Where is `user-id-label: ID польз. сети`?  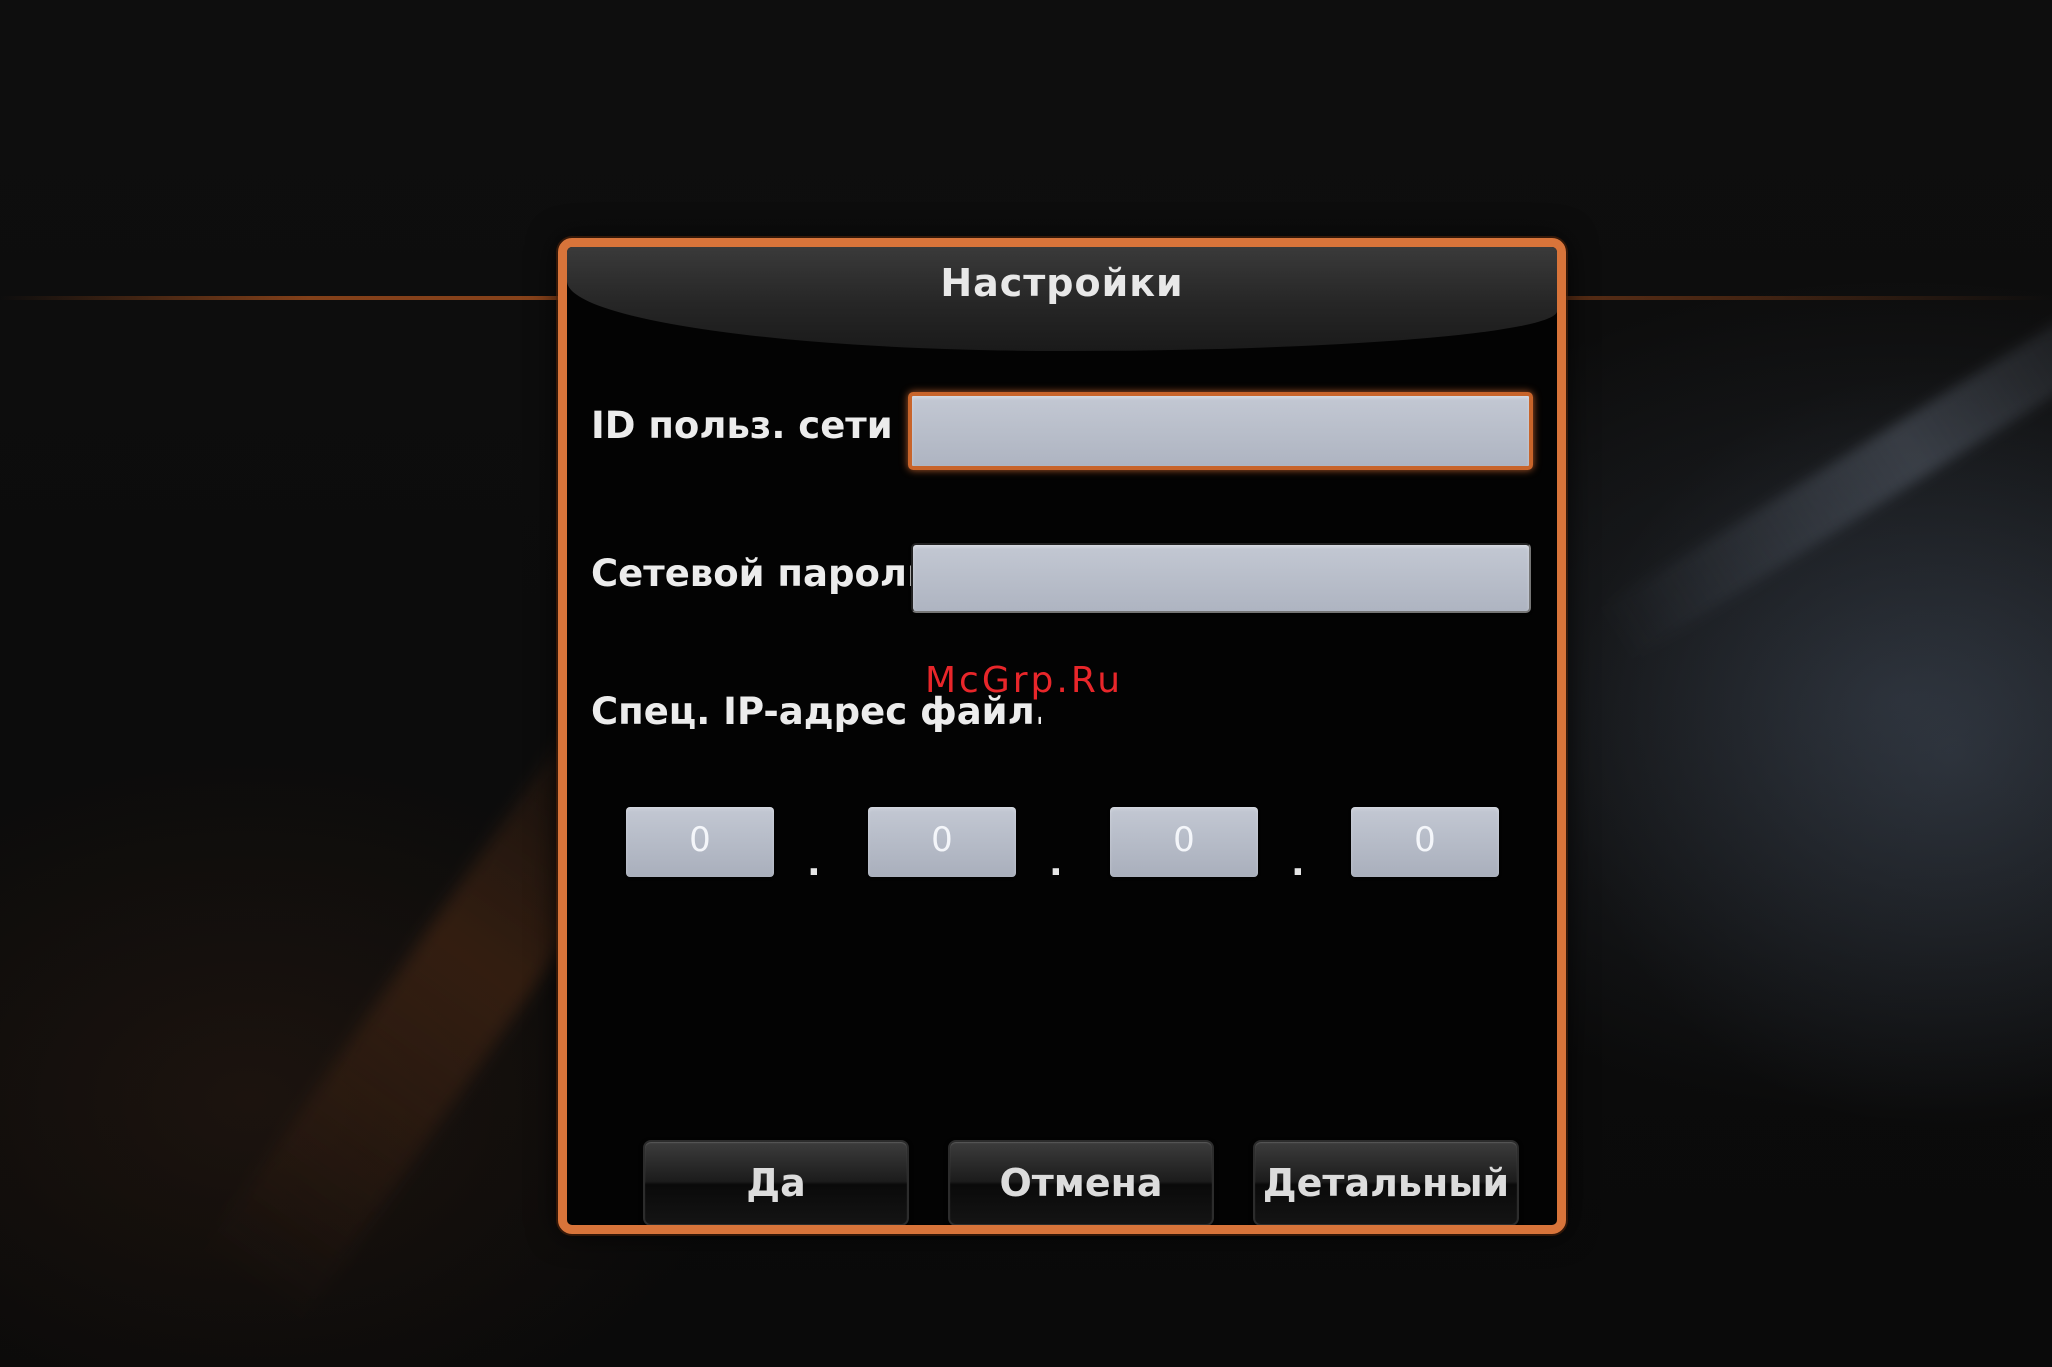 user-id-label: ID польз. сети is located at coordinates (742, 425).